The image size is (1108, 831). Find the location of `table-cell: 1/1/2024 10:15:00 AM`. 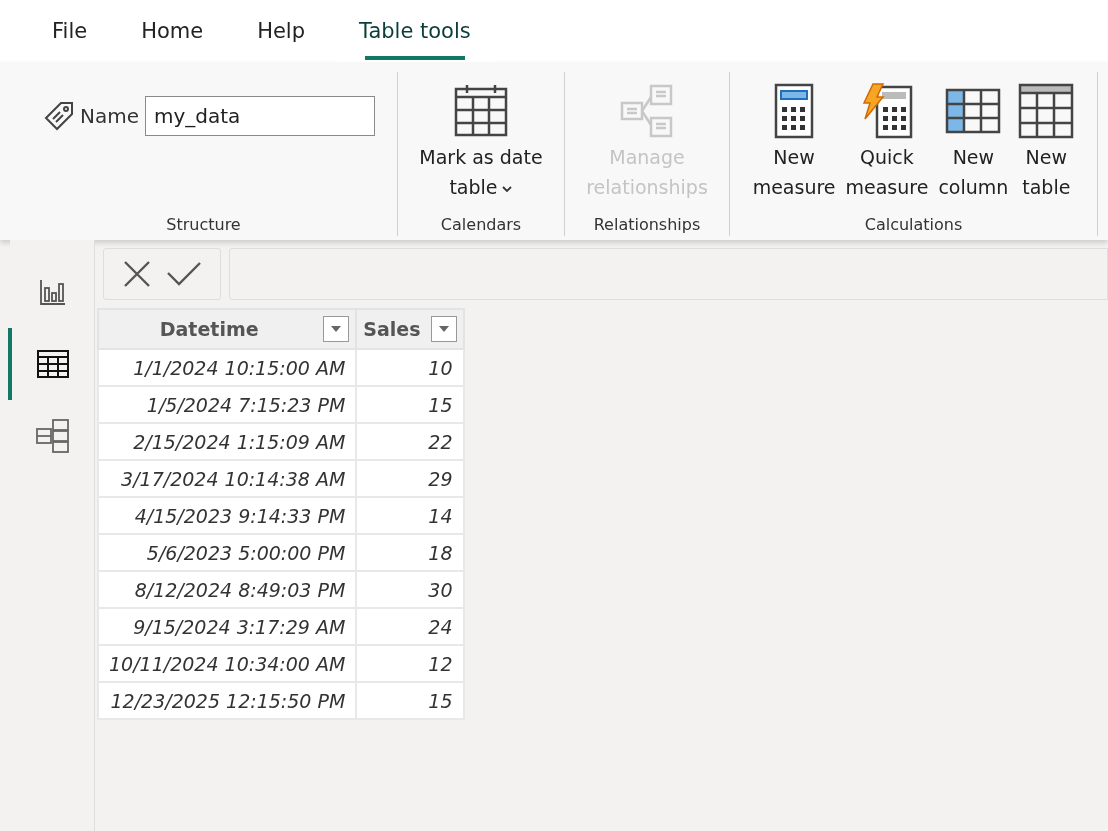

table-cell: 1/1/2024 10:15:00 AM is located at coordinates (227, 367).